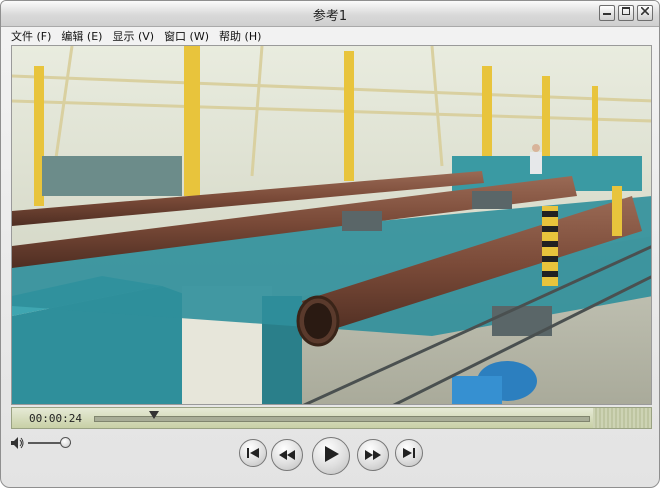 This screenshot has width=660, height=488. Describe the element at coordinates (186, 36) in the screenshot. I see `menu-window: 窗口 (W)` at that location.